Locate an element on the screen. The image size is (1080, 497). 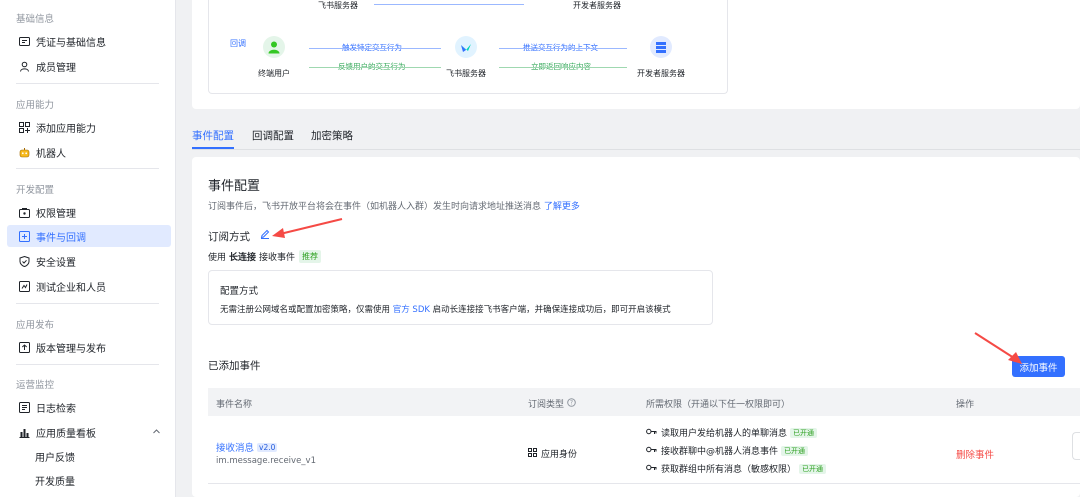
diagram-dev-server-label: 开发者服务器 is located at coordinates (661, 73).